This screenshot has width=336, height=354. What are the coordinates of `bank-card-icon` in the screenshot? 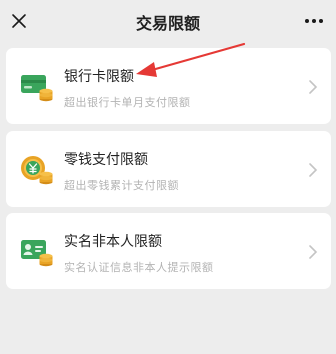 It's located at (37, 88).